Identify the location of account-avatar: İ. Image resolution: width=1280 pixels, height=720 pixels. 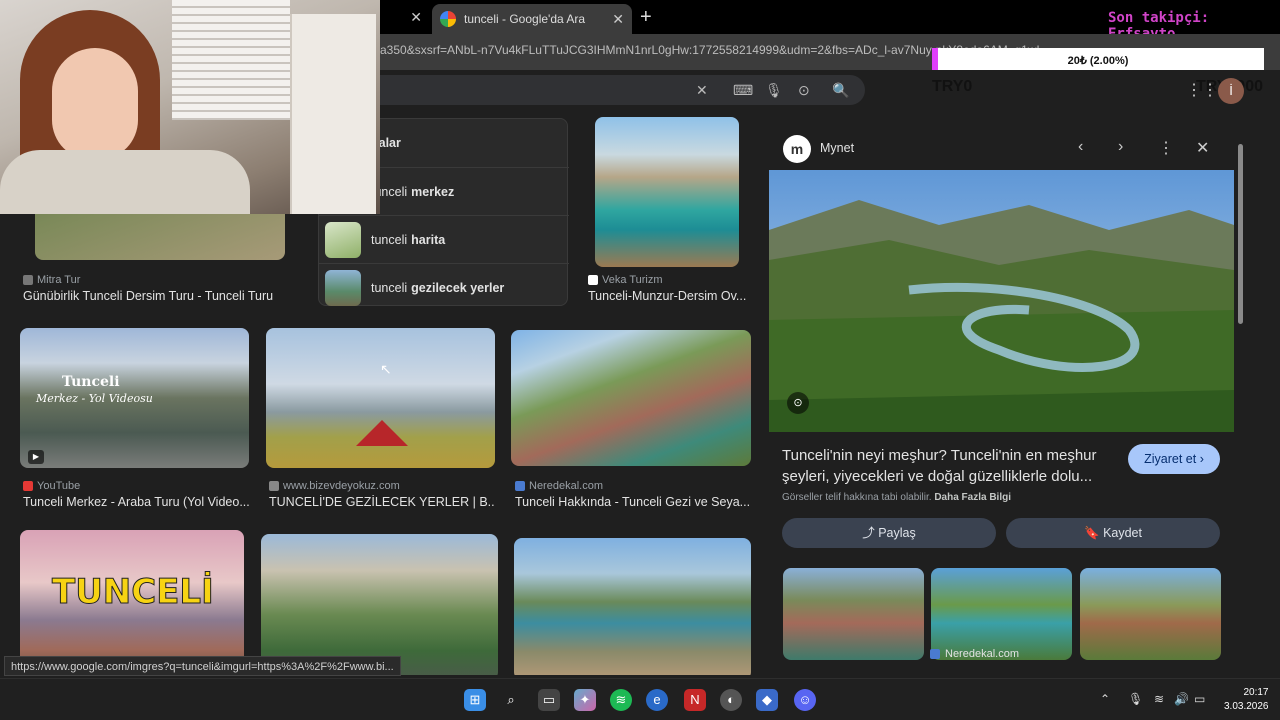
(1231, 91).